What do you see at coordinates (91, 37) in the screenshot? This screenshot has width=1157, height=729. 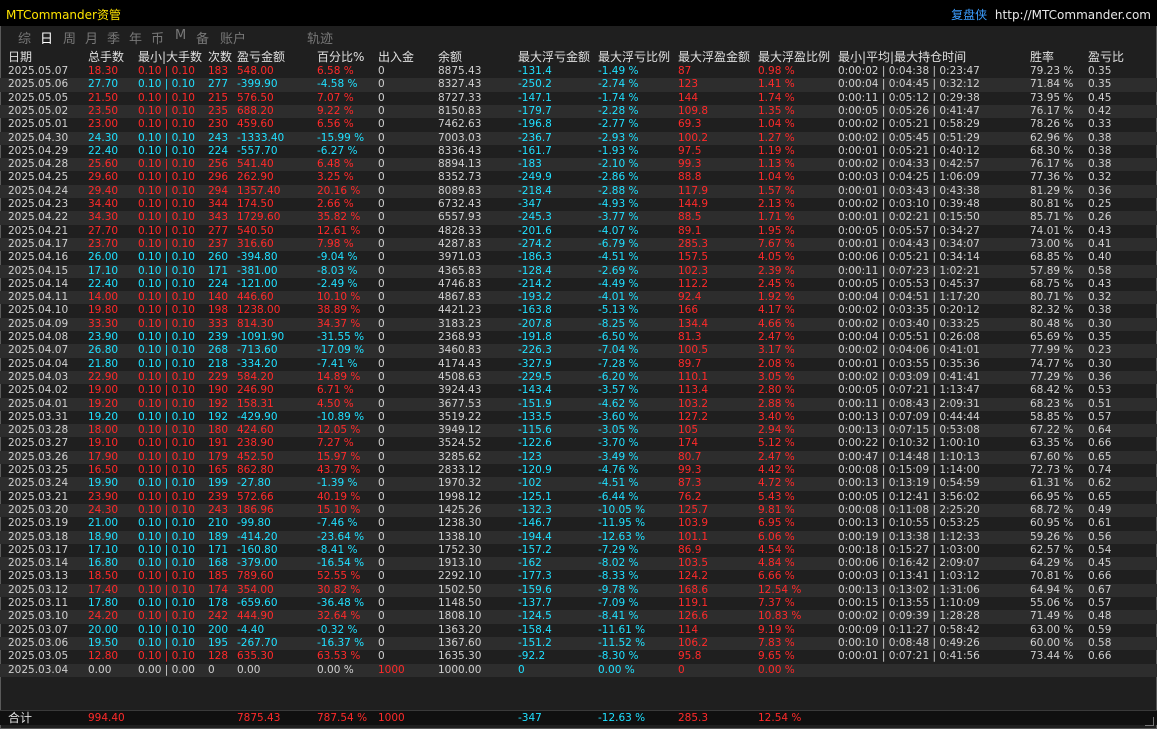 I see `tab-month: 月` at bounding box center [91, 37].